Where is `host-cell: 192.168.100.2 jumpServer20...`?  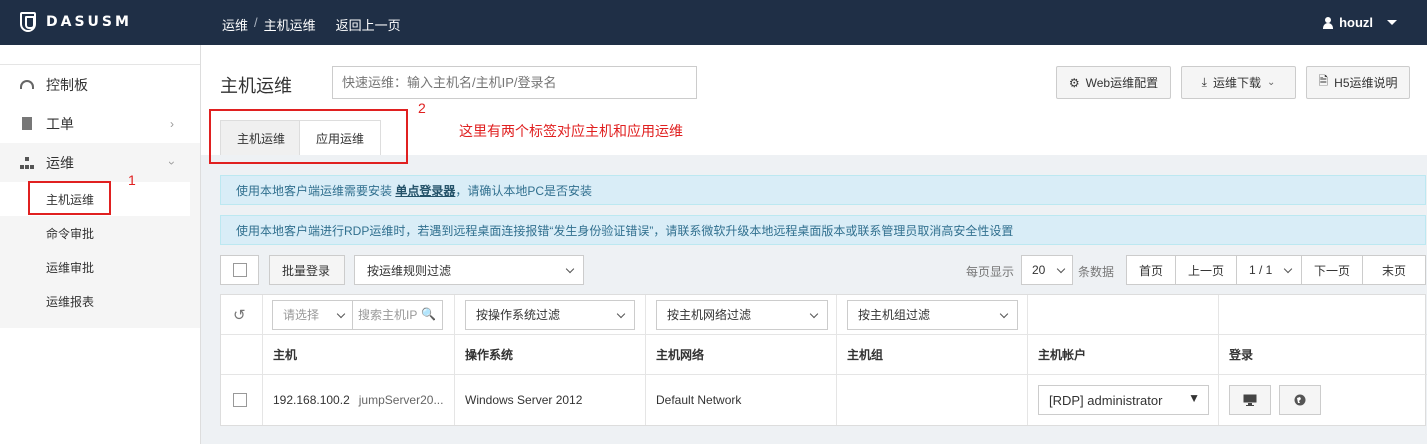 host-cell: 192.168.100.2 jumpServer20... is located at coordinates (359, 400).